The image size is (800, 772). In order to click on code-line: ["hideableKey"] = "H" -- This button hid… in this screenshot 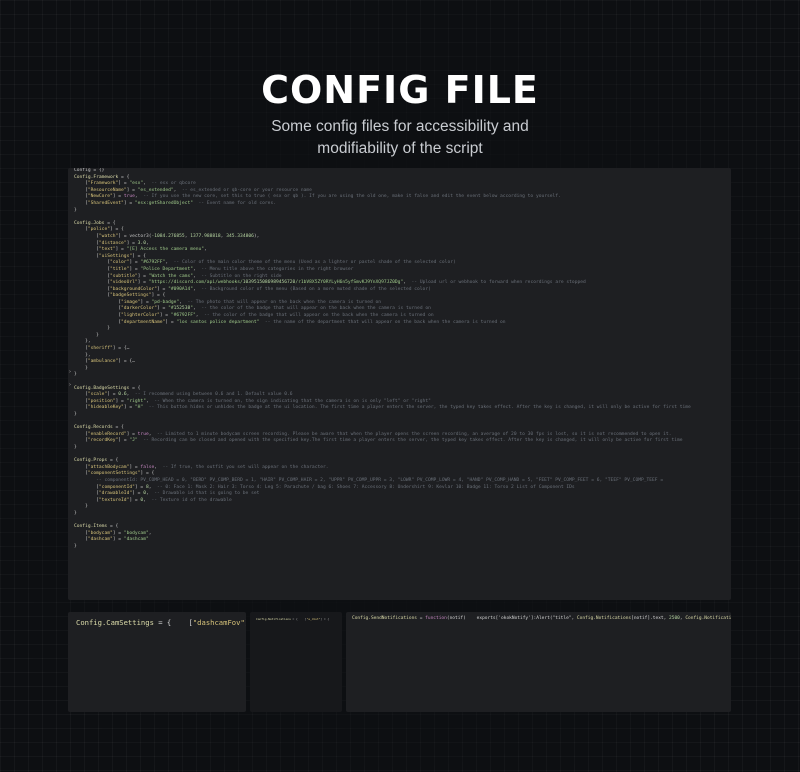, I will do `click(382, 408)`.